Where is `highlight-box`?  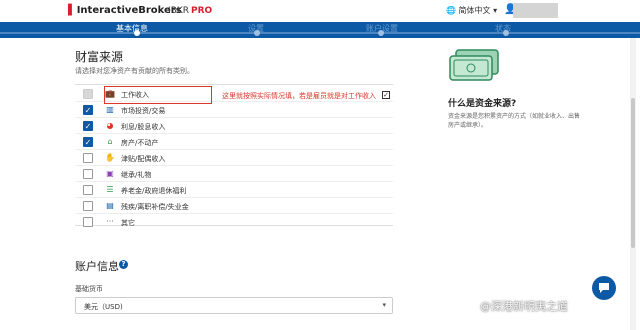
highlight-box is located at coordinates (158, 95).